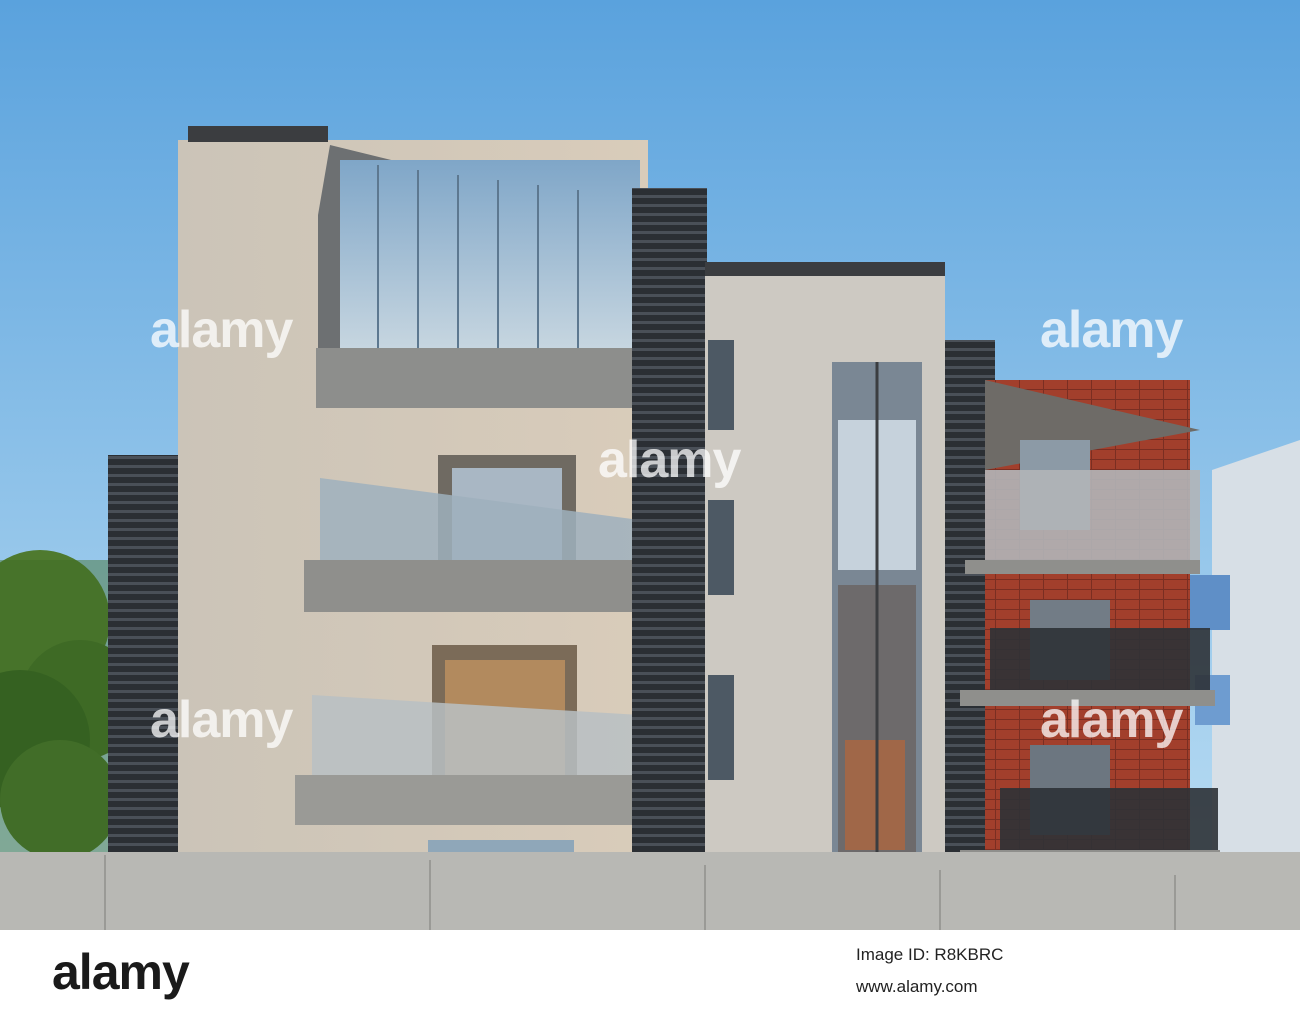  I want to click on alamy-logo: alamy, so click(121, 972).